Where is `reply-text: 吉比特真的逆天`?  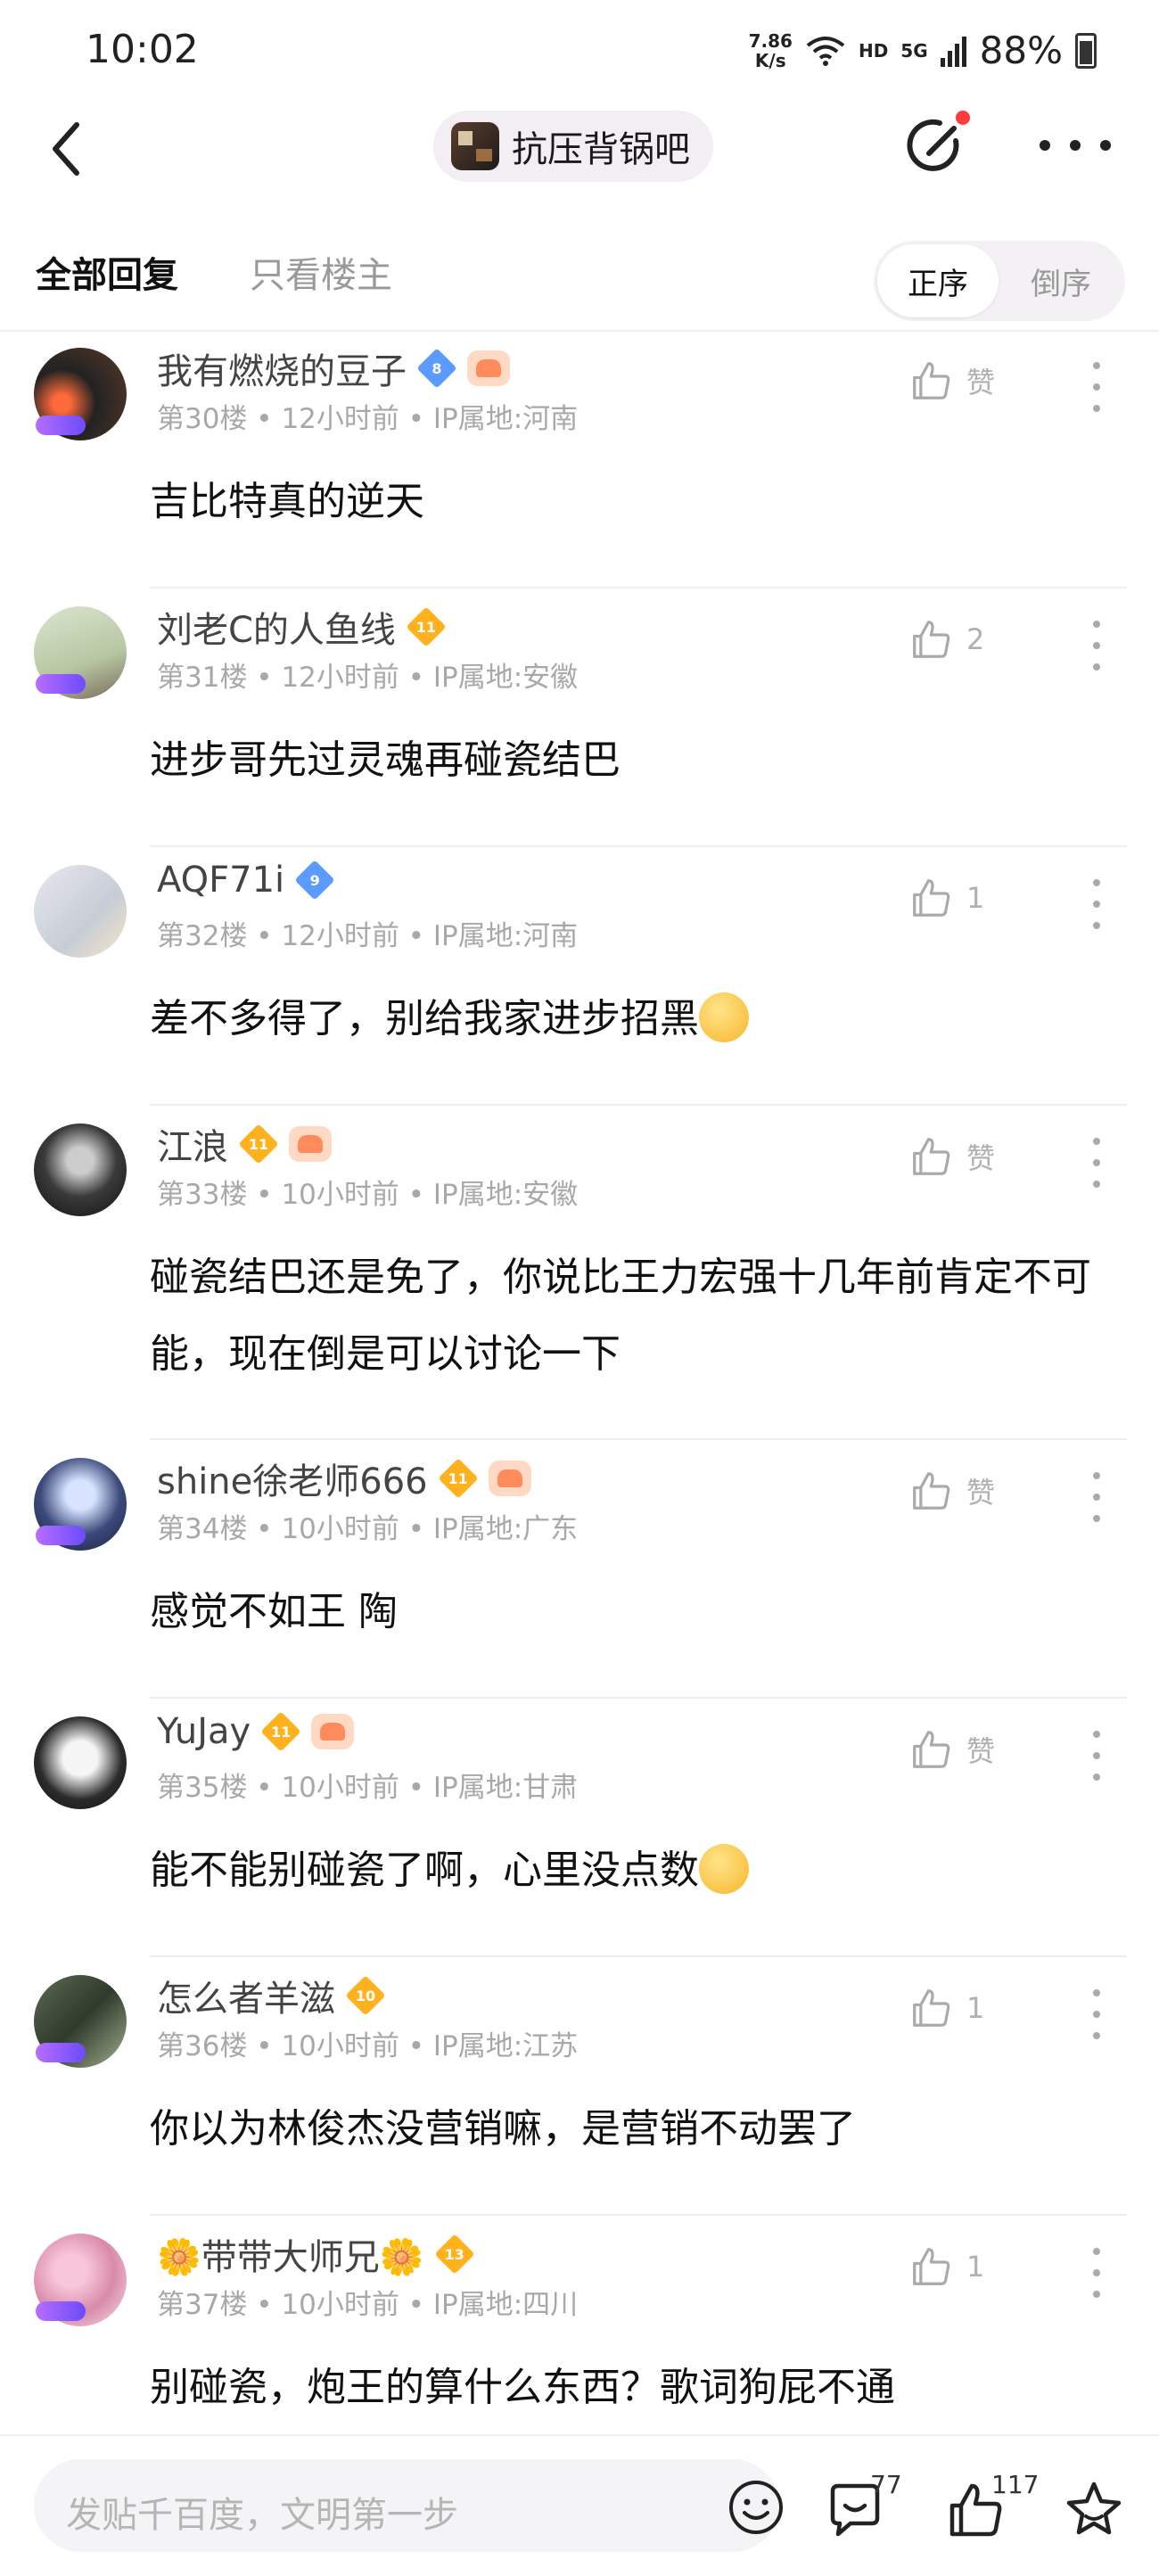
reply-text: 吉比特真的逆天 is located at coordinates (287, 501).